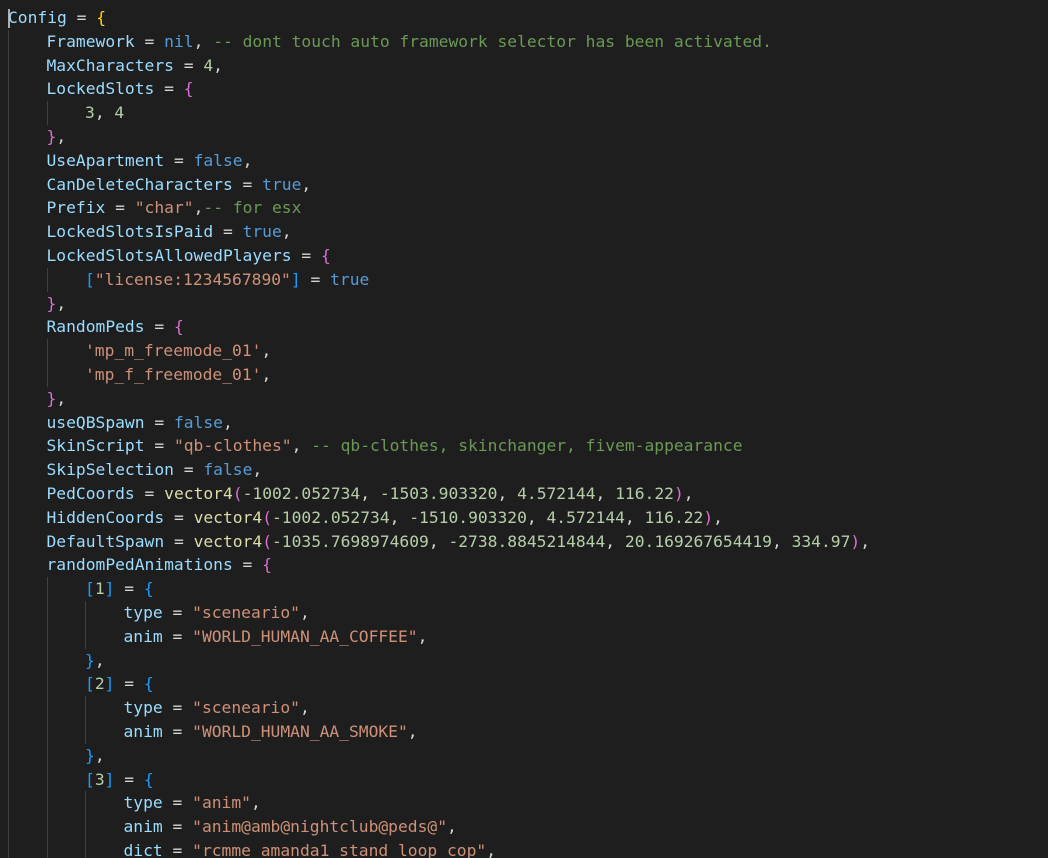 The width and height of the screenshot is (1048, 858). I want to click on code-line: [1] = {, so click(524, 589).